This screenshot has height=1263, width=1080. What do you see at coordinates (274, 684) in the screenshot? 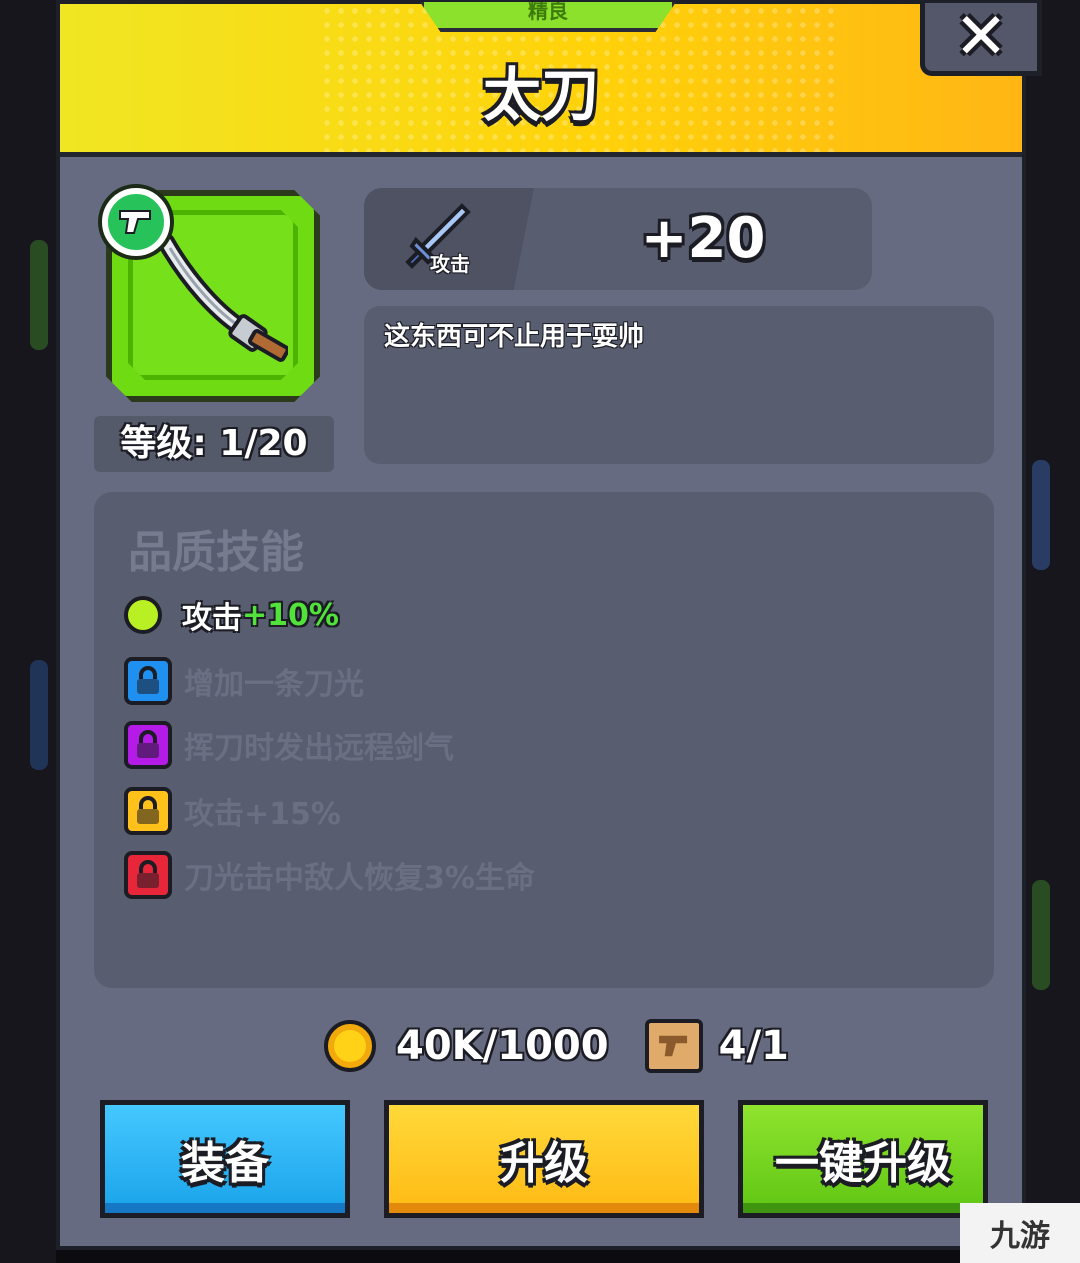
I see `locked-skill-text: 增加一条刀光` at bounding box center [274, 684].